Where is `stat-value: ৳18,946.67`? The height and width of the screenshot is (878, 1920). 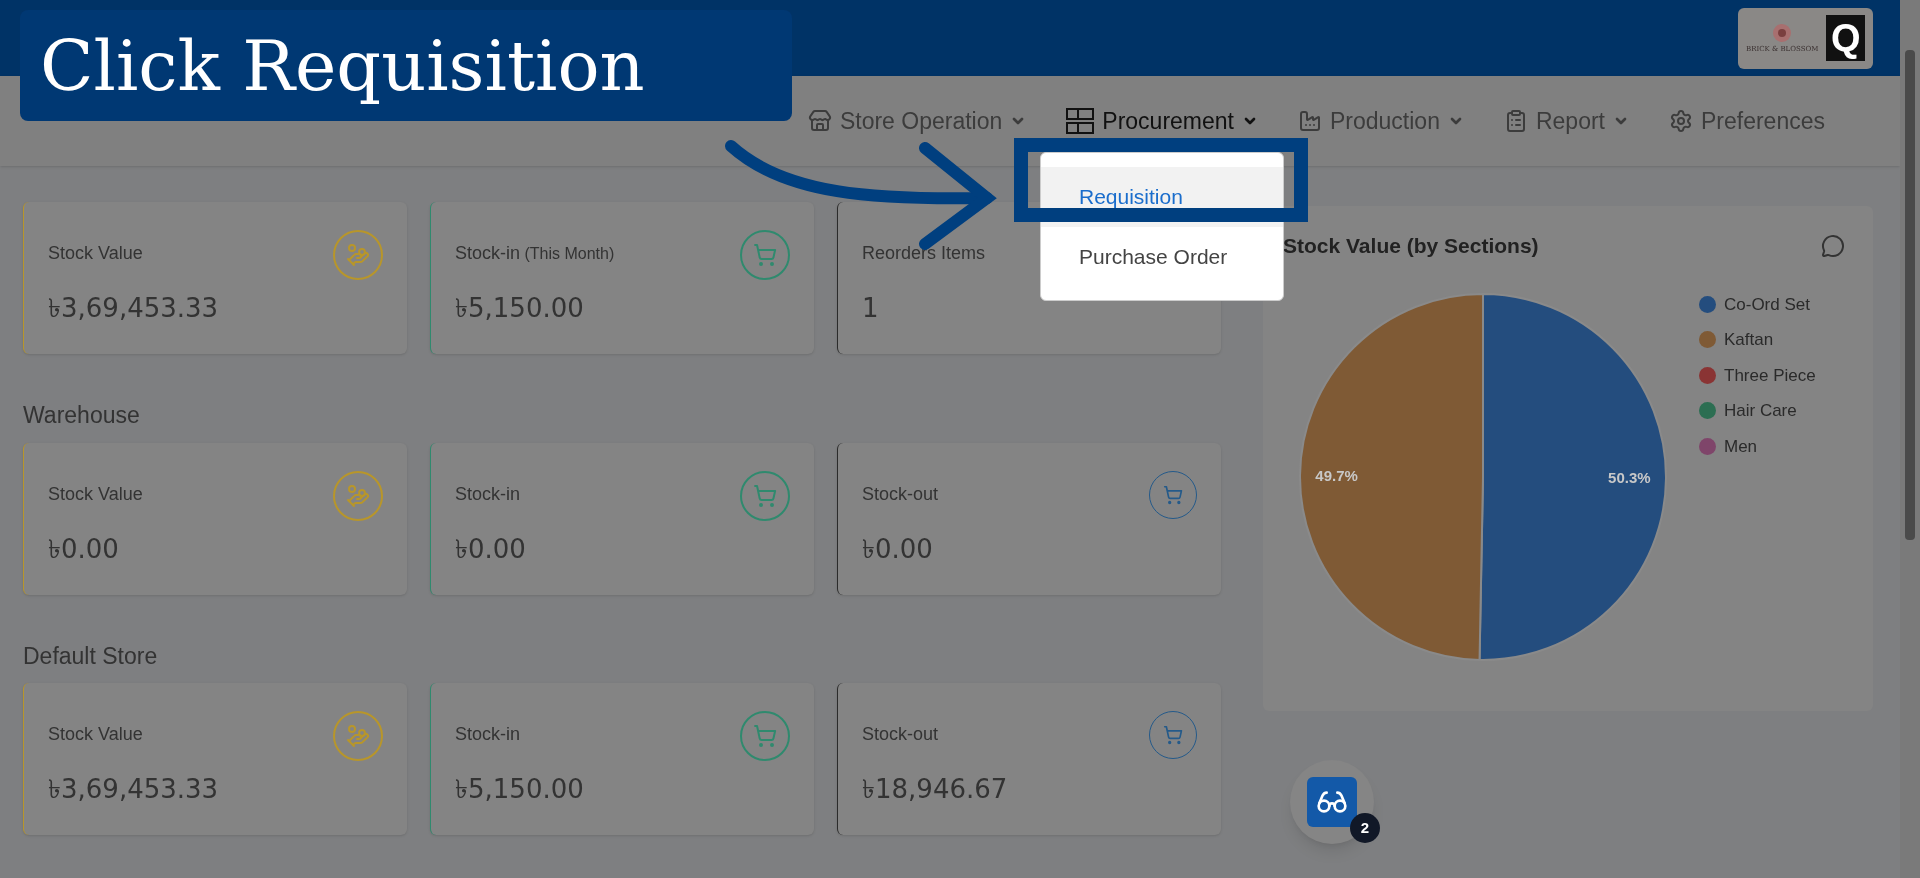 stat-value: ৳18,946.67 is located at coordinates (935, 789).